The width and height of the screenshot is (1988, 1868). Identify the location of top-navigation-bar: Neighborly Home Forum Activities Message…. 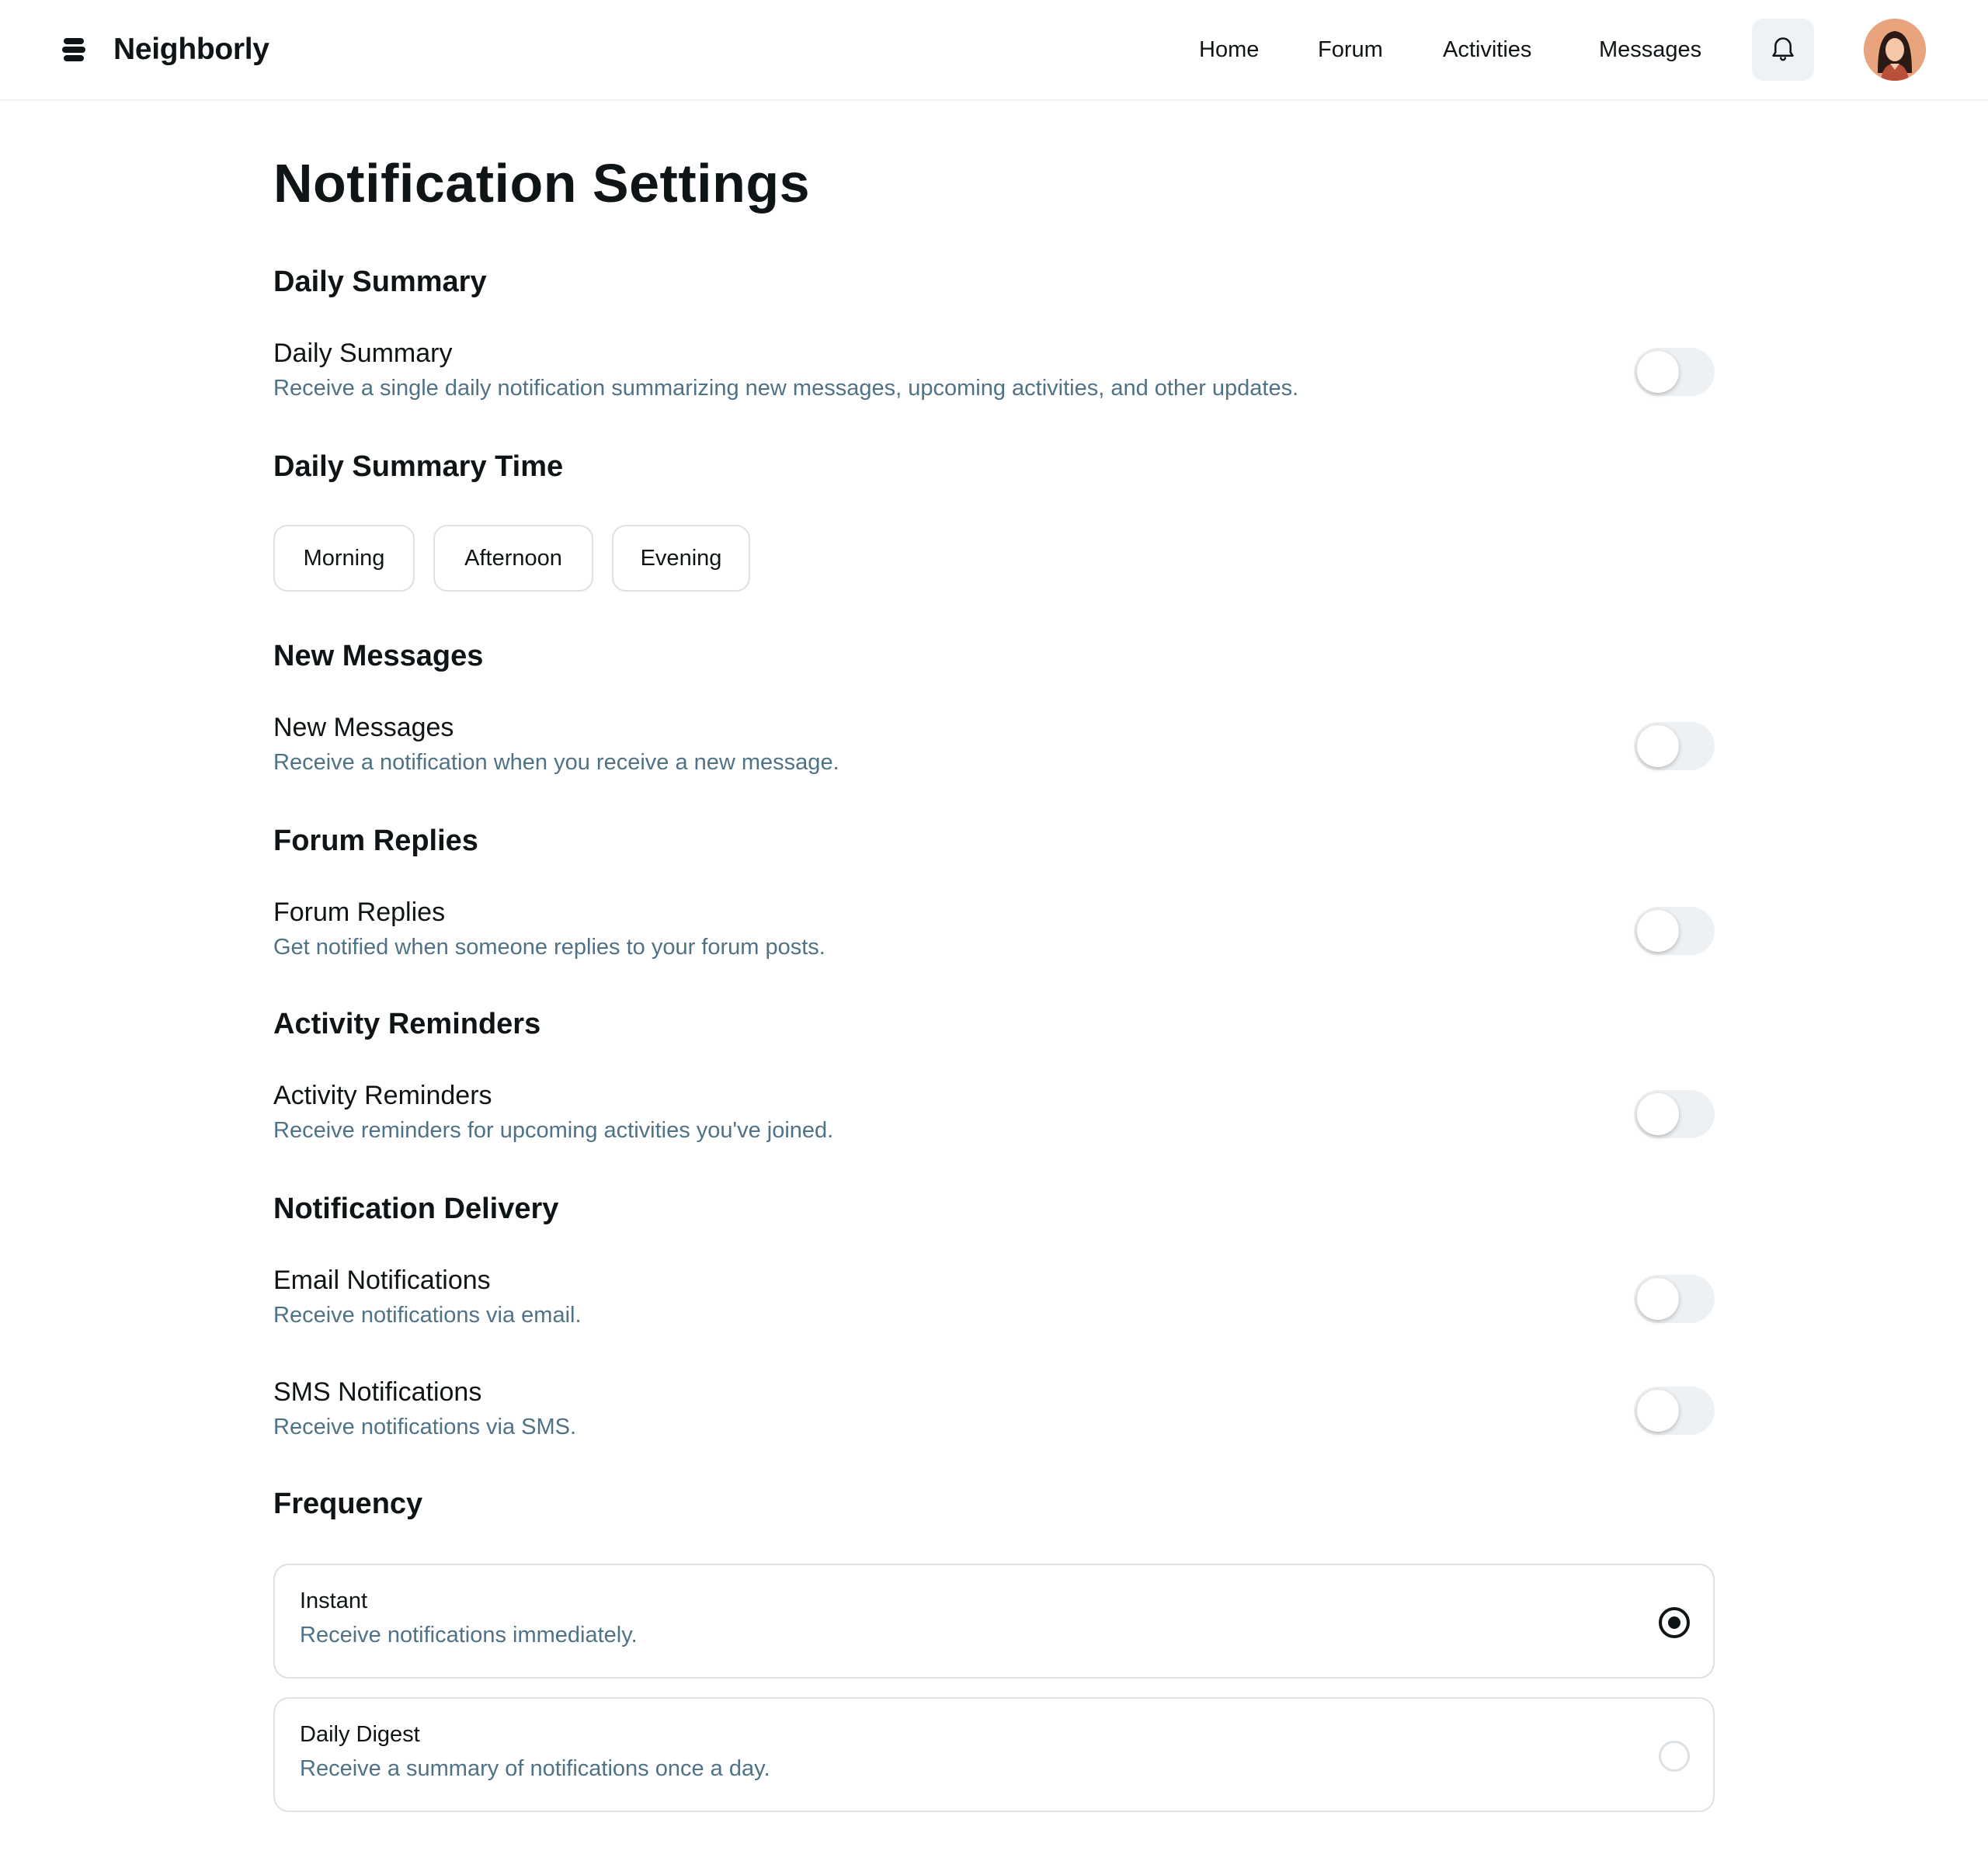
(994, 50).